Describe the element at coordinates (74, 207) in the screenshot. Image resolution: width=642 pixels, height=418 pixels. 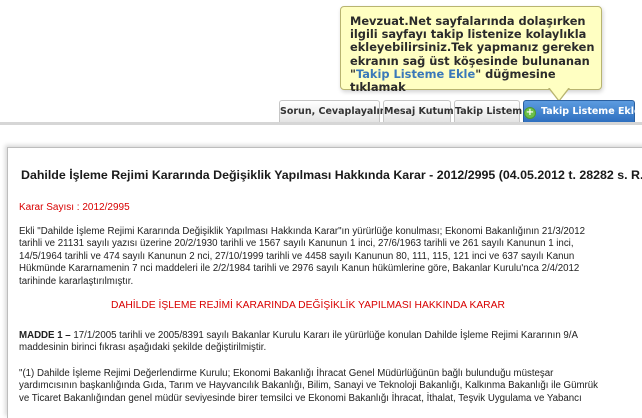
I see `decision-number: Karar Sayısı : 2012/2995` at that location.